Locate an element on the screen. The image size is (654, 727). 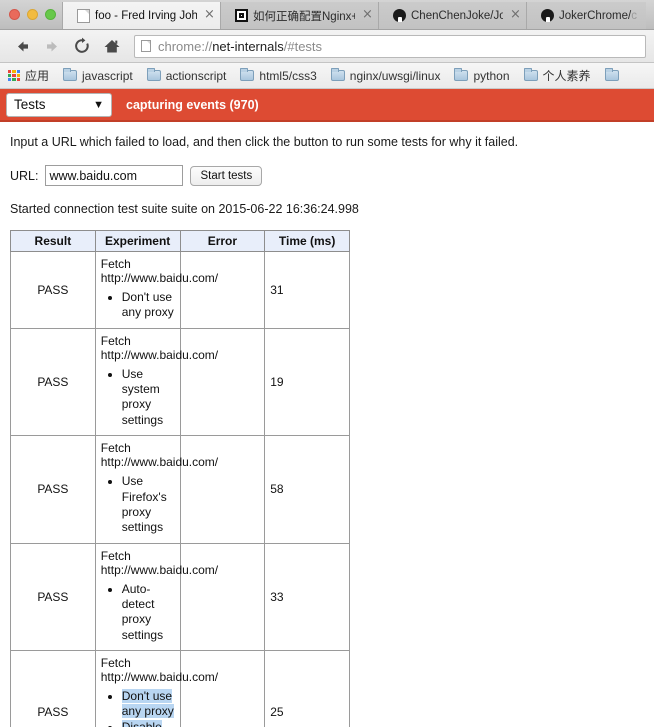
chevron-down-icon: ▼ is located at coordinates (98, 104).